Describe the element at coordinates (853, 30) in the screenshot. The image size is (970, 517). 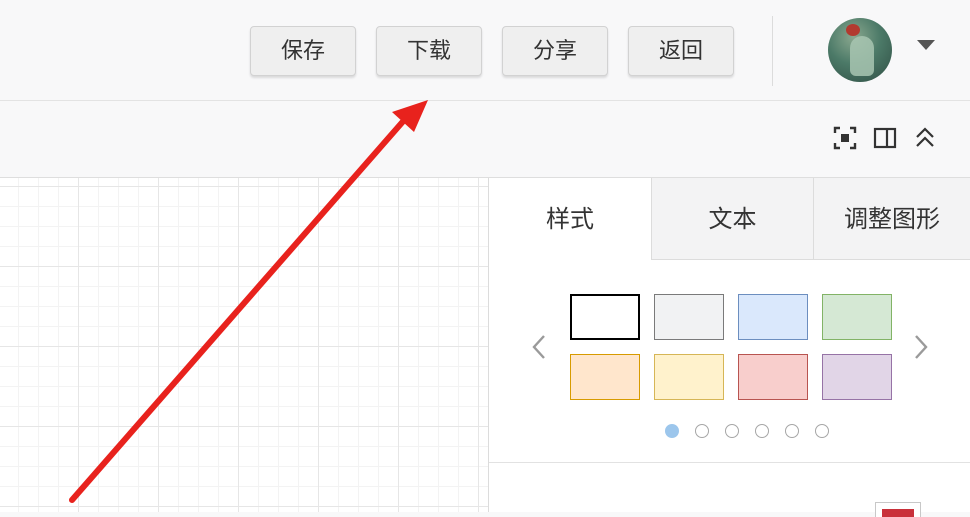
I see `avatar-detail` at that location.